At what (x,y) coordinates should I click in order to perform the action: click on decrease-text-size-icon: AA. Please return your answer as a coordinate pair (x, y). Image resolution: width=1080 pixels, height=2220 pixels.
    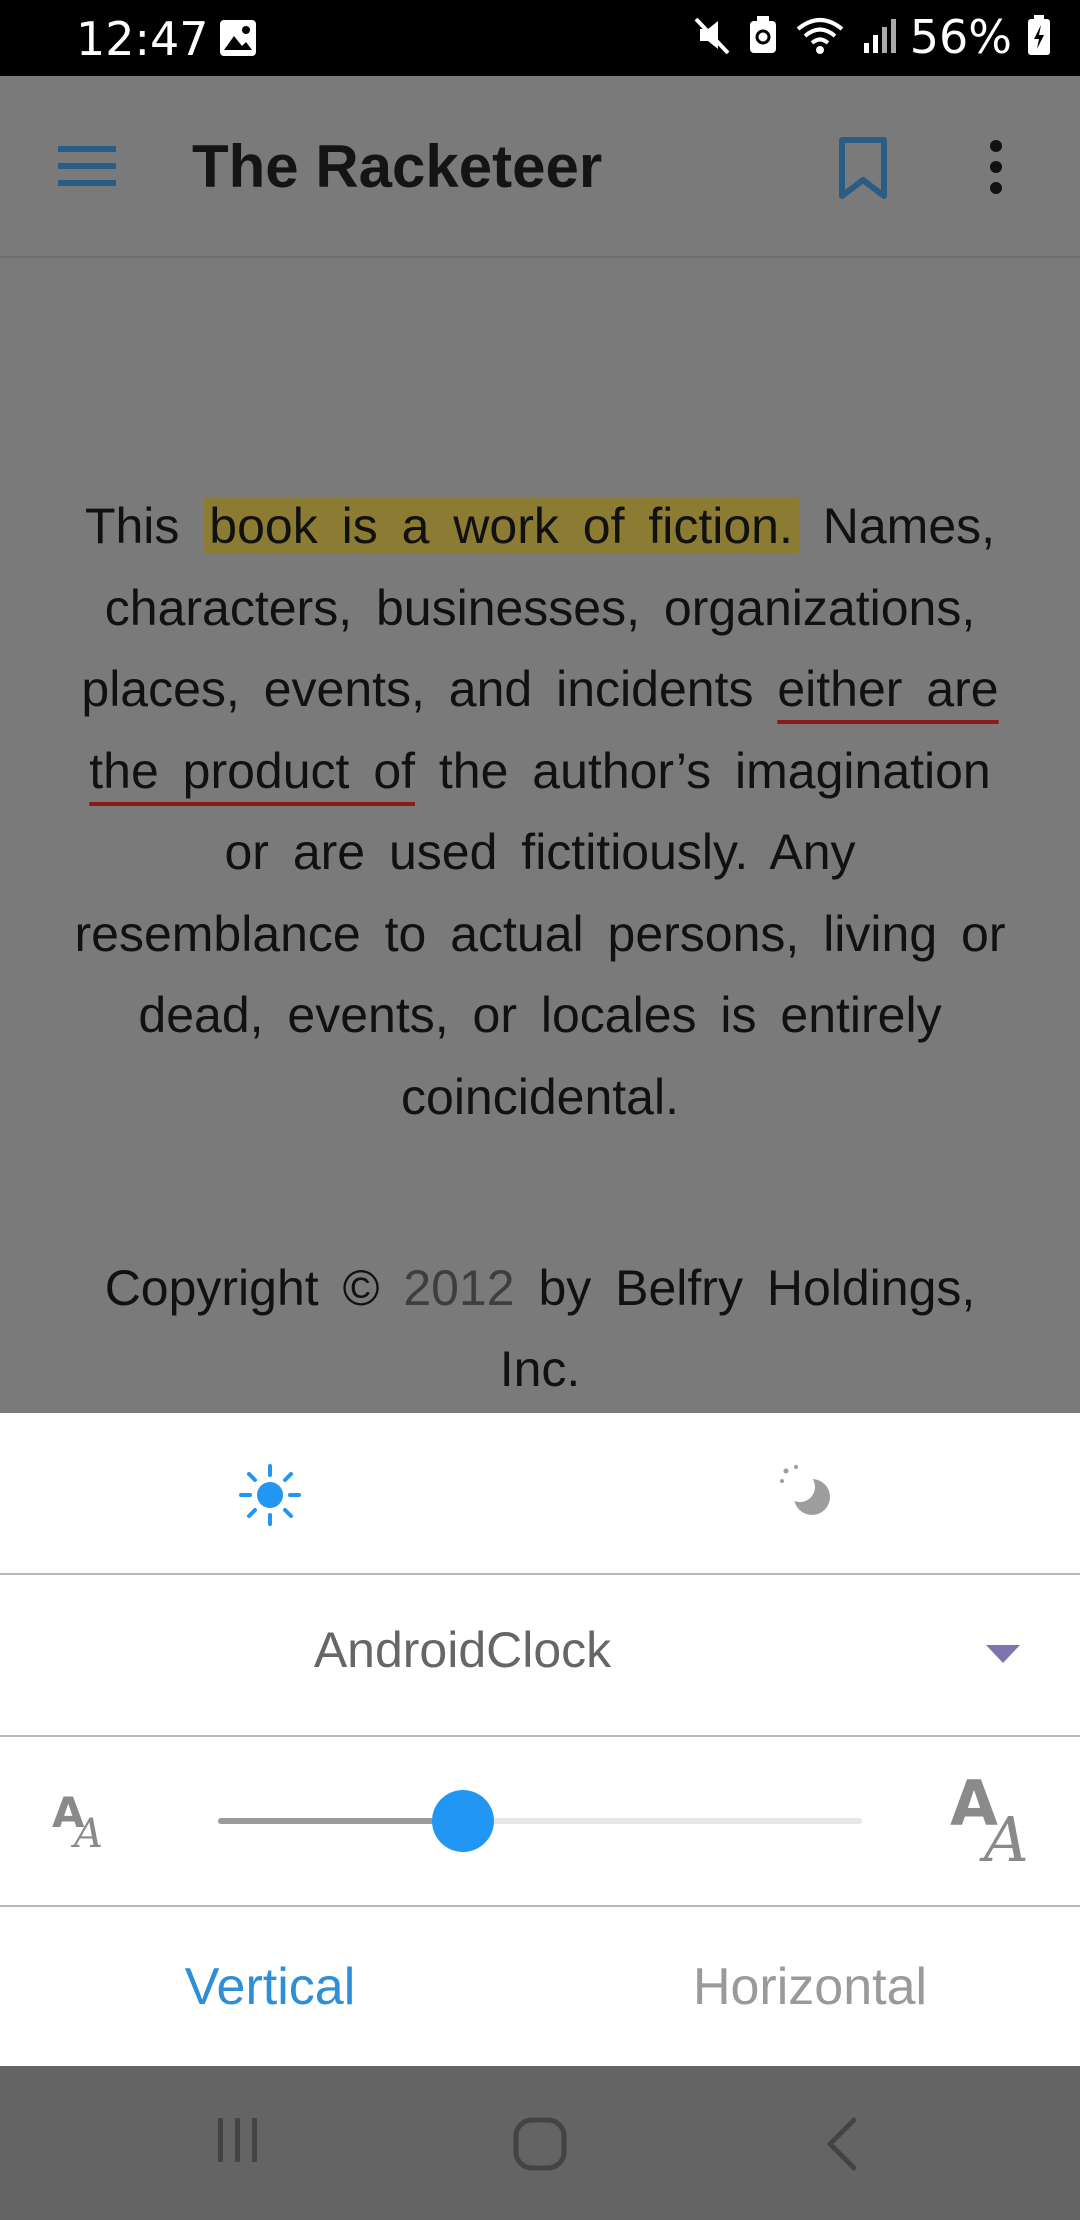
    Looking at the image, I should click on (84, 1822).